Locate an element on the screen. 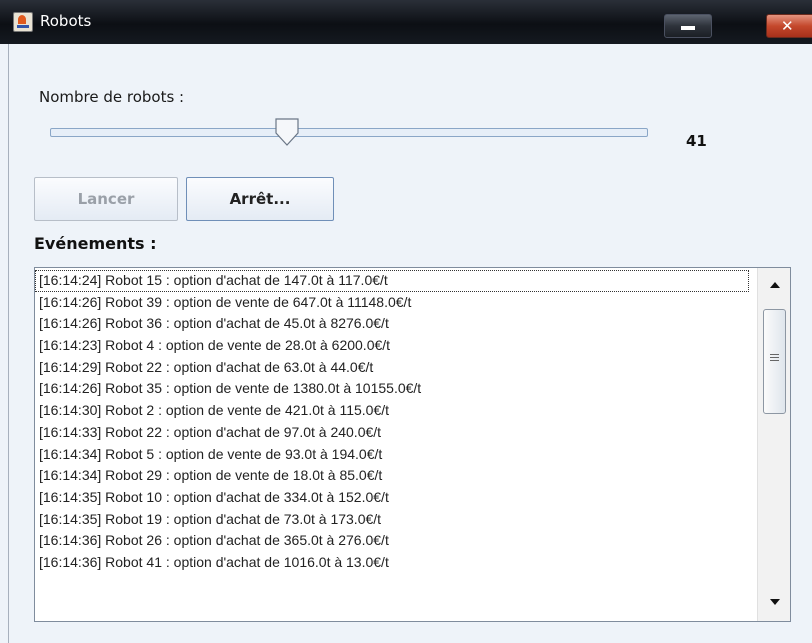  events-scrollbar is located at coordinates (773, 444).